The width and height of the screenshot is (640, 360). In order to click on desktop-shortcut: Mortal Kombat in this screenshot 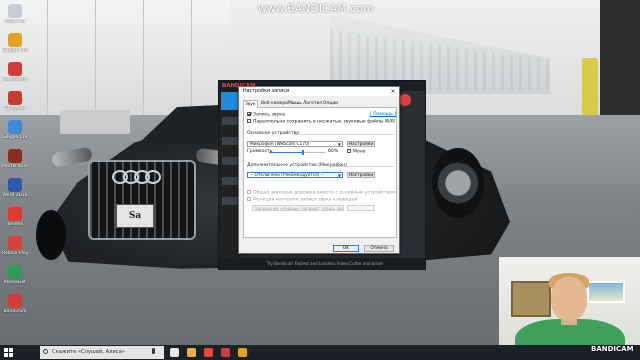, I will do `click(15, 162)`.